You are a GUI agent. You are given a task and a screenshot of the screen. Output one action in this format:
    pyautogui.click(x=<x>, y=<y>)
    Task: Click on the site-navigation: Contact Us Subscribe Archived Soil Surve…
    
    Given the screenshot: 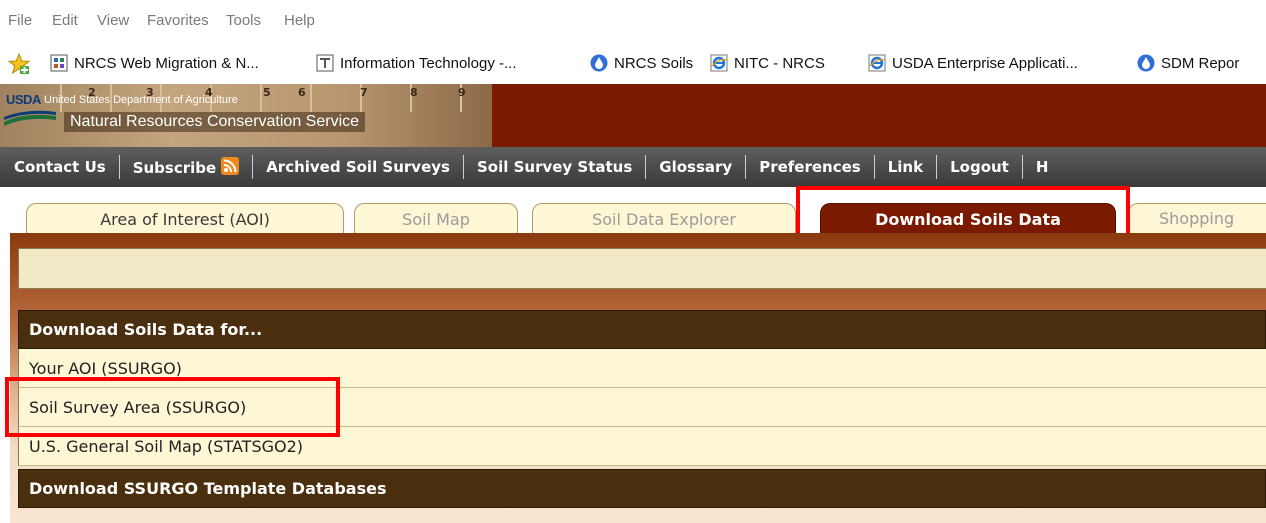 What is the action you would take?
    pyautogui.click(x=633, y=167)
    